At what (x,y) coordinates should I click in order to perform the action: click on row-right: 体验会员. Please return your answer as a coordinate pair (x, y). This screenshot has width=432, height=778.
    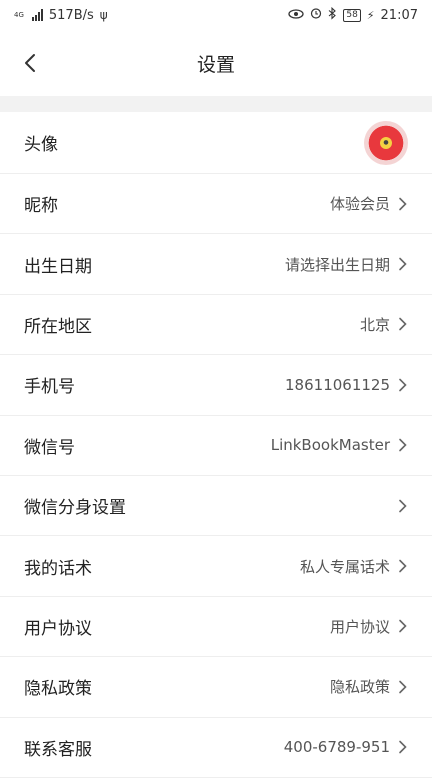
    Looking at the image, I should click on (369, 203).